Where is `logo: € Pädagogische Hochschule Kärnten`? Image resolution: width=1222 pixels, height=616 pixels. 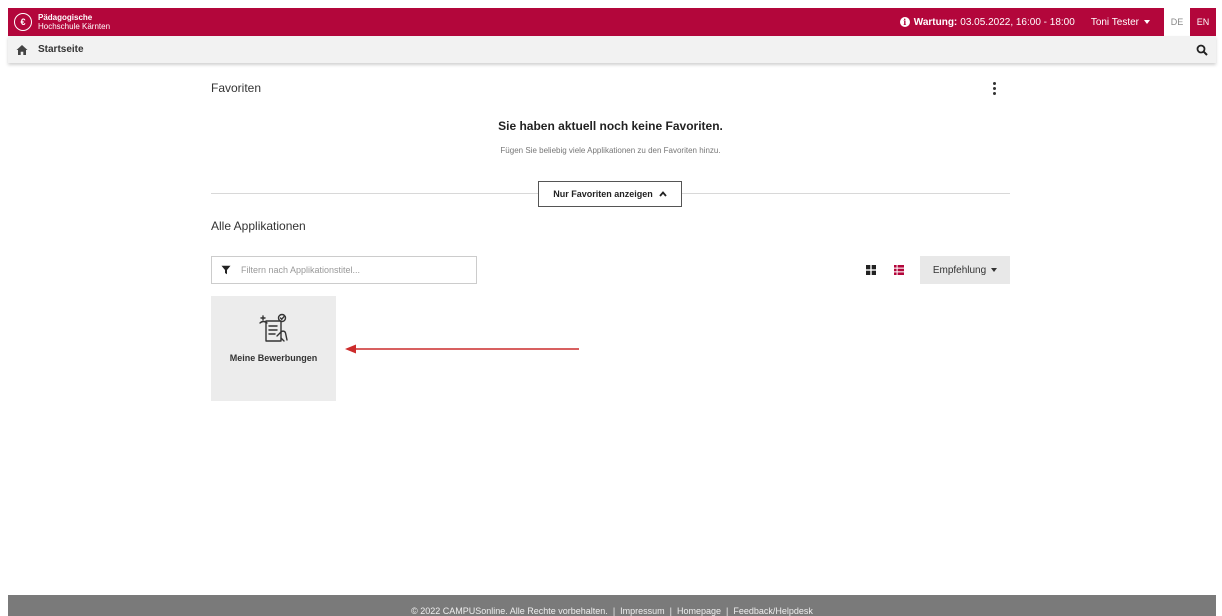
logo: € Pädagogische Hochschule Kärnten is located at coordinates (59, 22).